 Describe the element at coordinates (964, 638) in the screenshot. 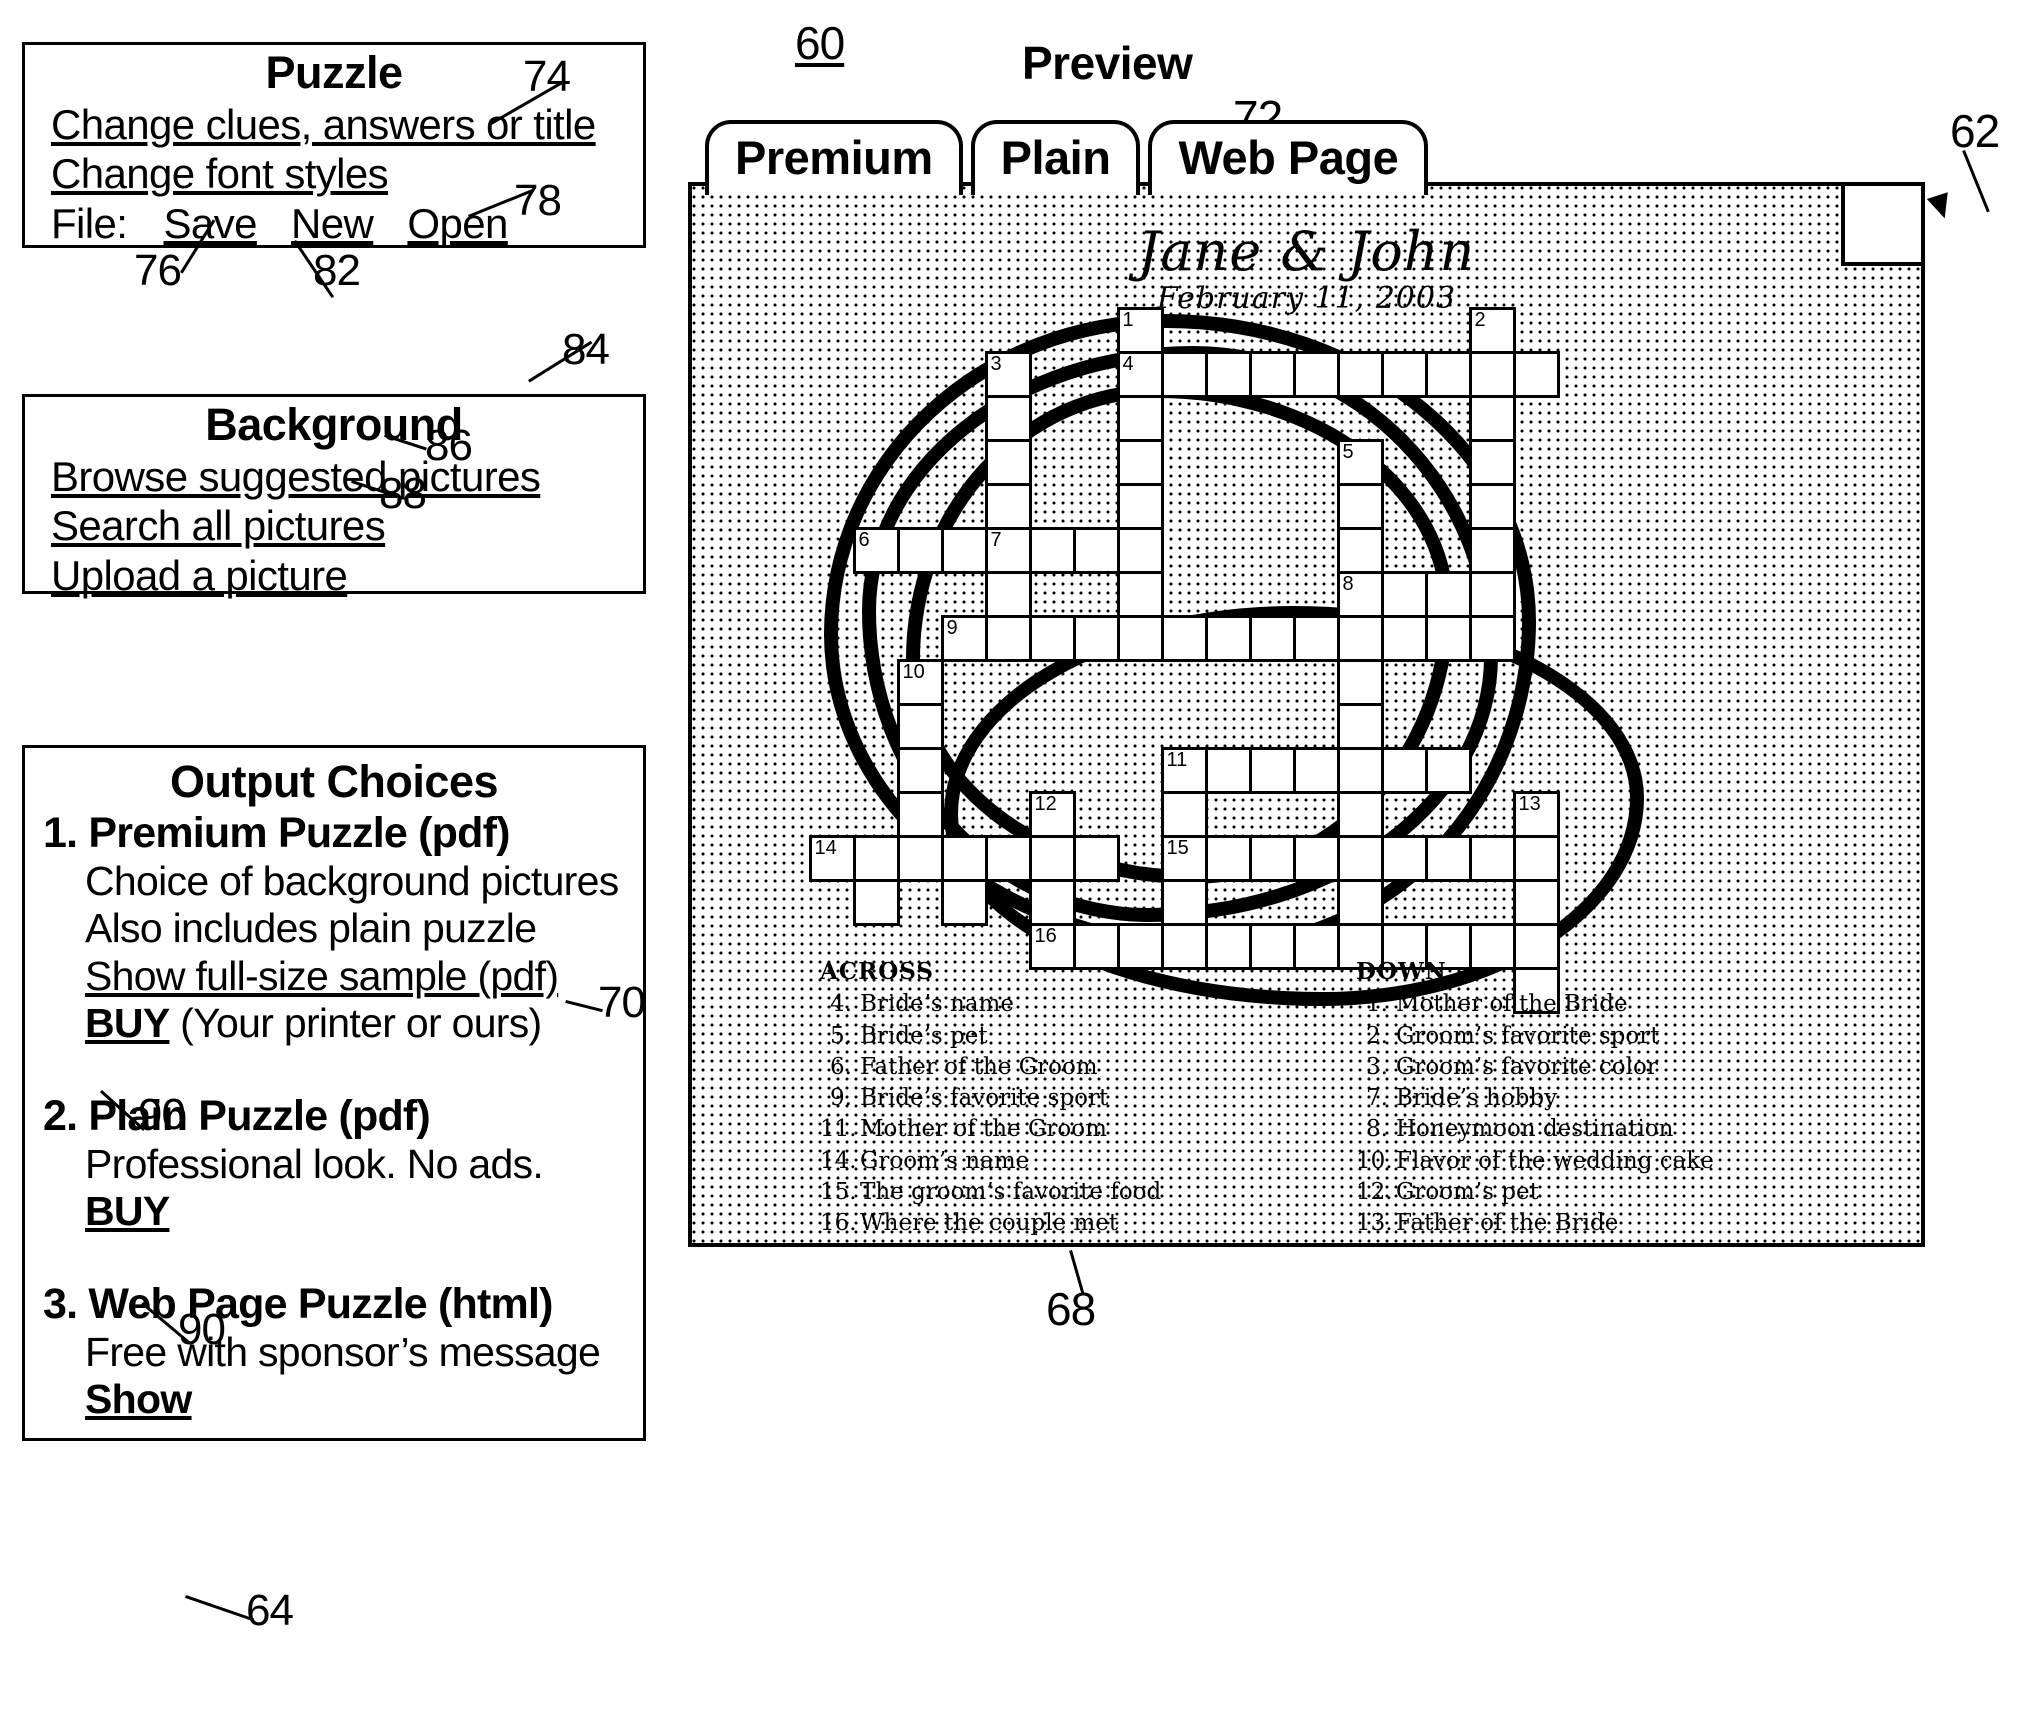

I see `crossword-cell: 9` at that location.